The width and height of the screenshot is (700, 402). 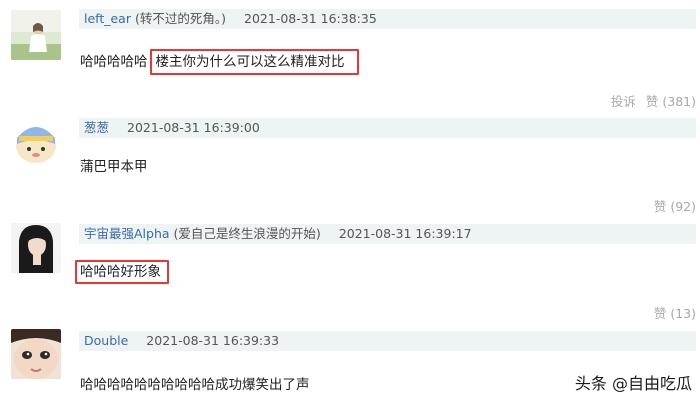 What do you see at coordinates (254, 62) in the screenshot?
I see `highlight-box: 楼主你为什么可以这么精准对比` at bounding box center [254, 62].